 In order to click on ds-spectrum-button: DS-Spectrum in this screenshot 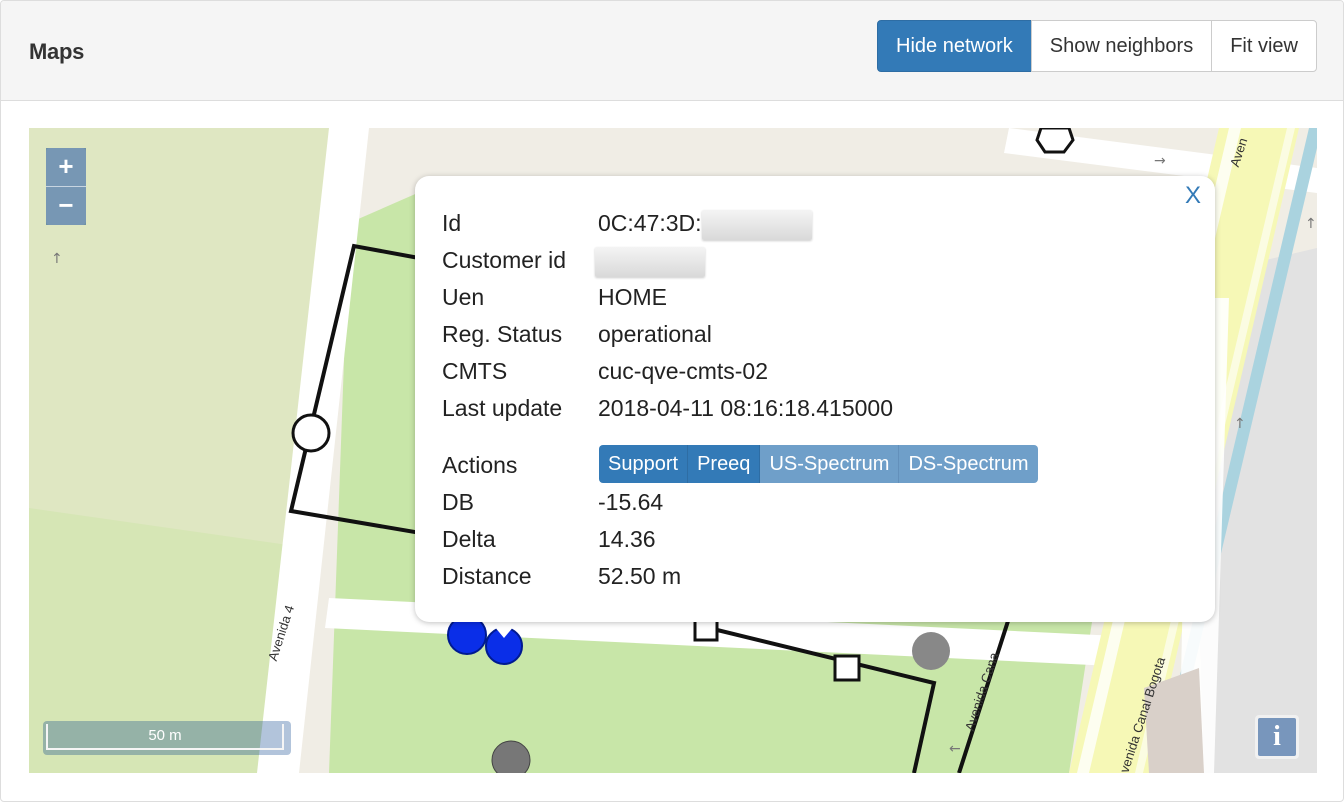, I will do `click(968, 464)`.